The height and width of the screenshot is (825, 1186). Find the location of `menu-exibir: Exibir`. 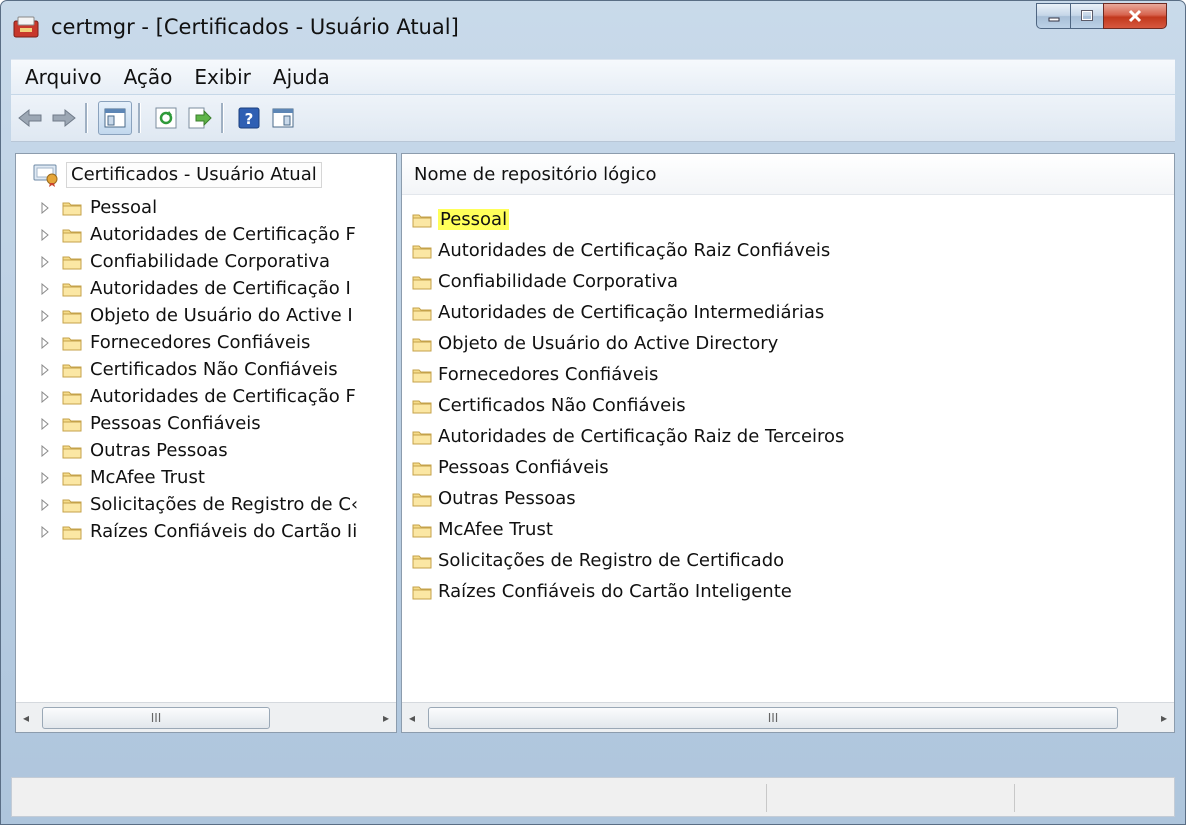

menu-exibir: Exibir is located at coordinates (222, 77).